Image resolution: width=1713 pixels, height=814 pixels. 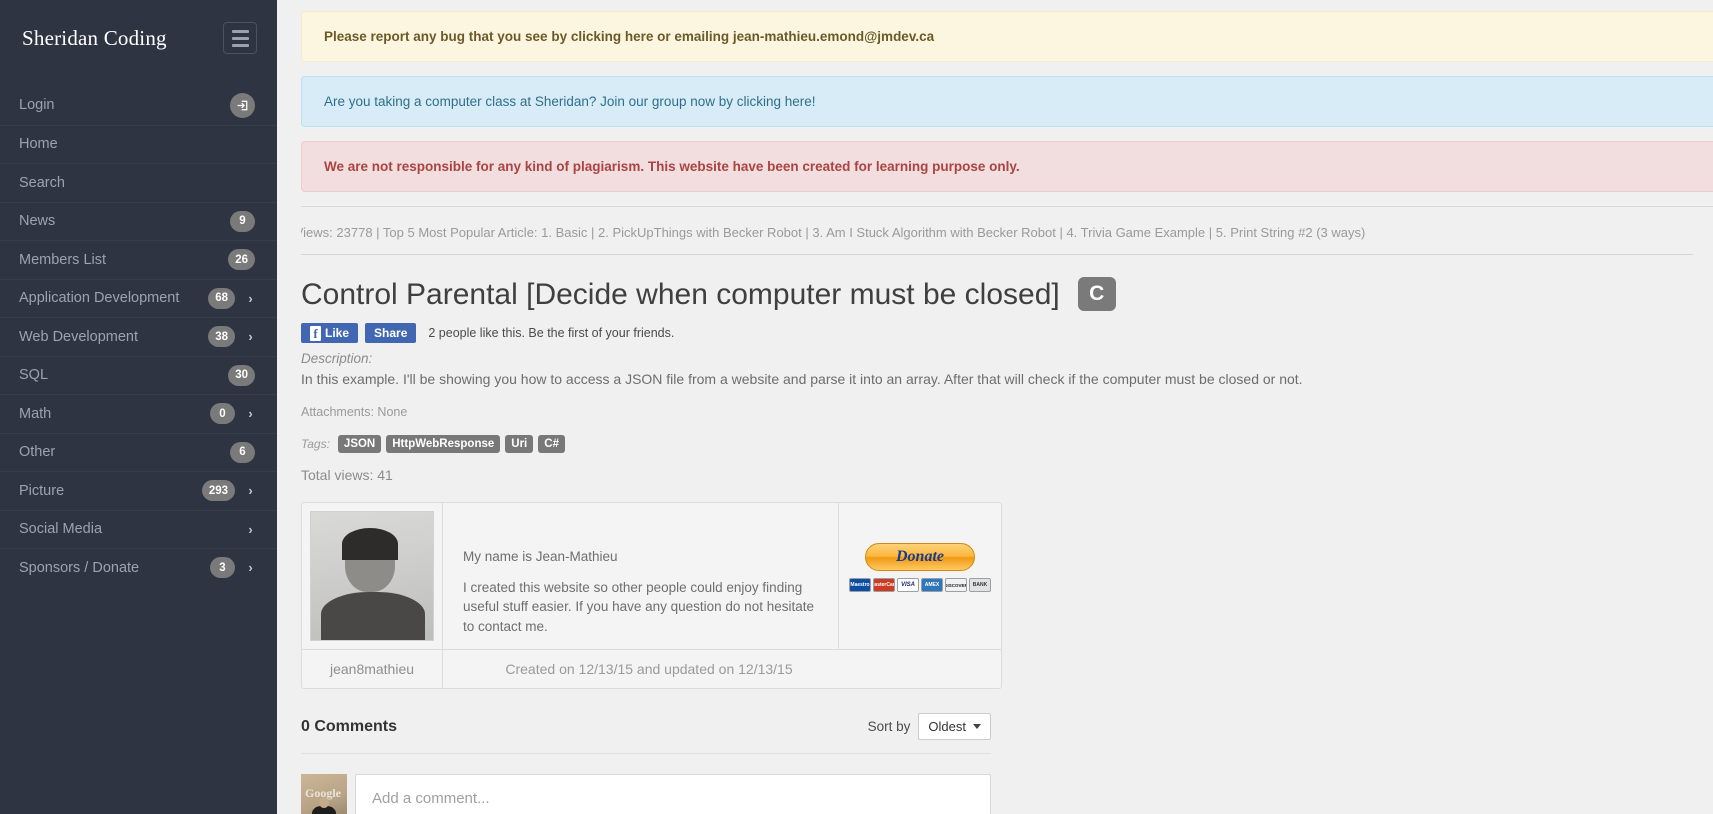 What do you see at coordinates (37, 221) in the screenshot?
I see `sidebar-item-label: News` at bounding box center [37, 221].